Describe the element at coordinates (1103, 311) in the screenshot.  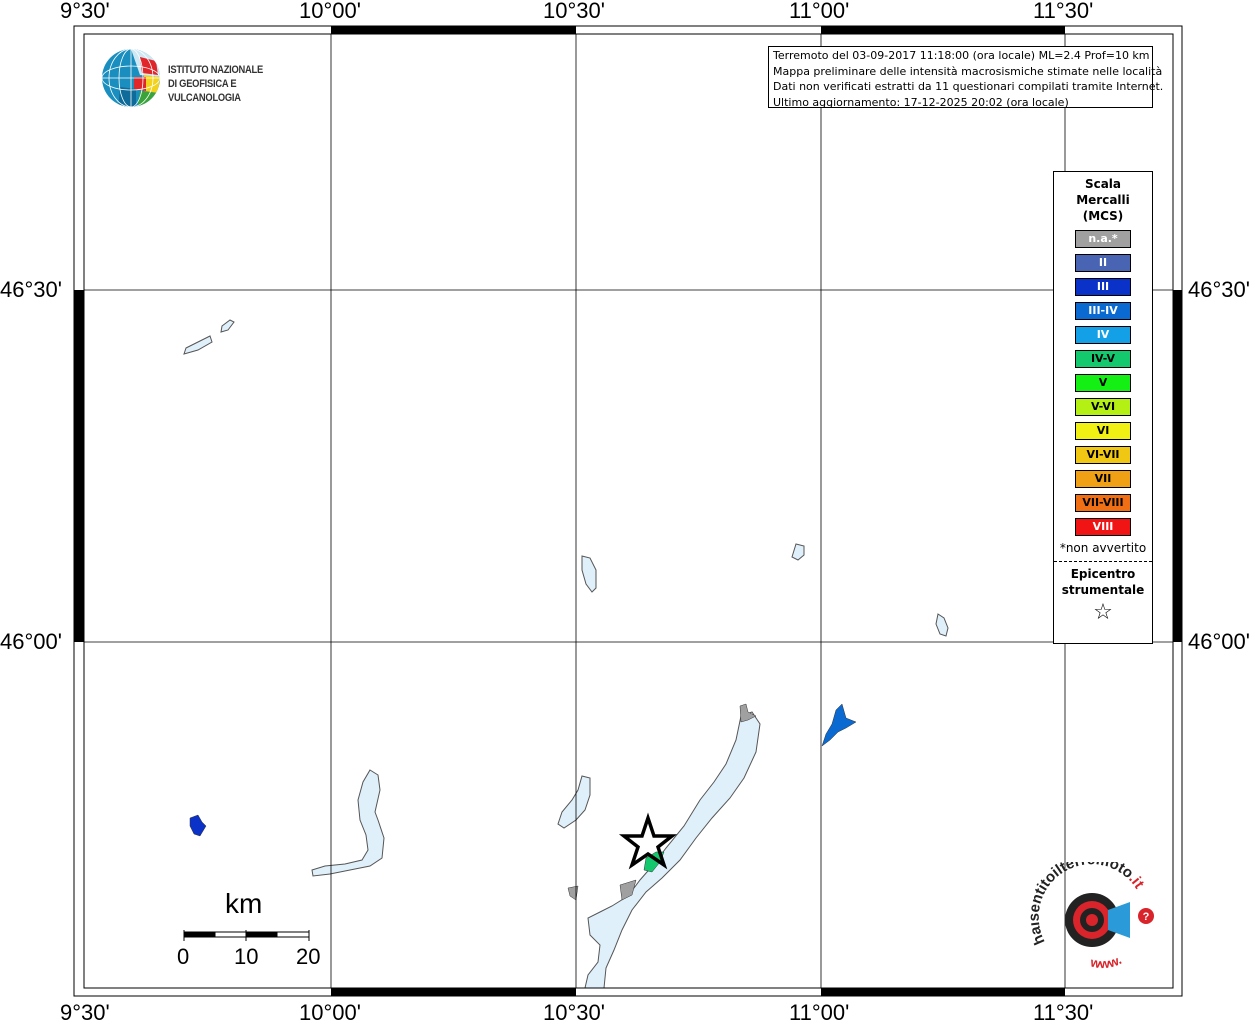
I see `legend-item: III-IV` at that location.